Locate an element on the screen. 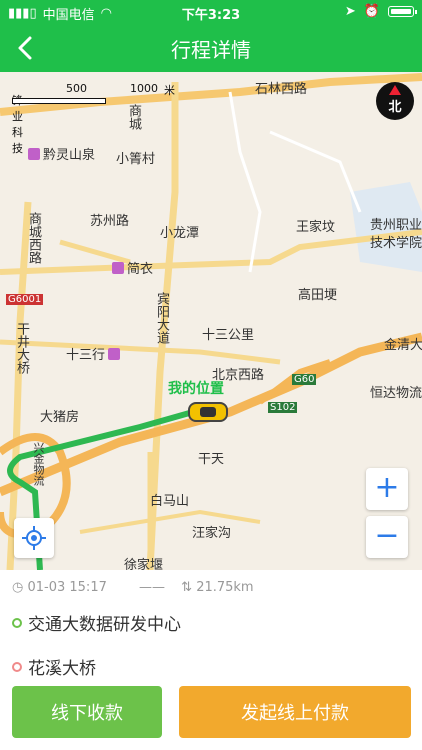 This screenshot has height=750, width=422. compass-icon: 北 is located at coordinates (395, 101).